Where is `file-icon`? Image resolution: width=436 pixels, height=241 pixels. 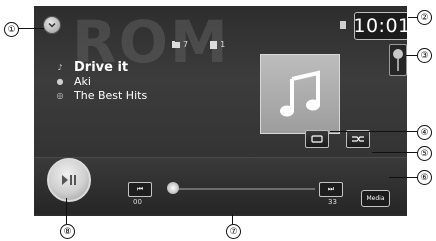 file-icon is located at coordinates (214, 44).